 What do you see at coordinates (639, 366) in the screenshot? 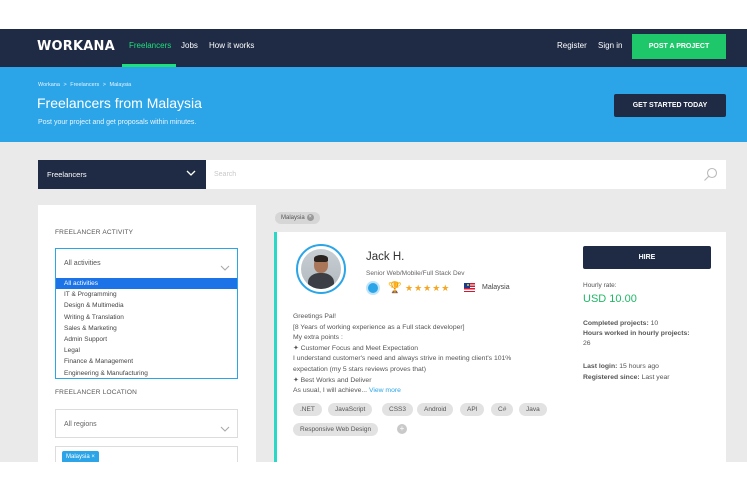
I see `last-login-value: 15 hours ago` at bounding box center [639, 366].